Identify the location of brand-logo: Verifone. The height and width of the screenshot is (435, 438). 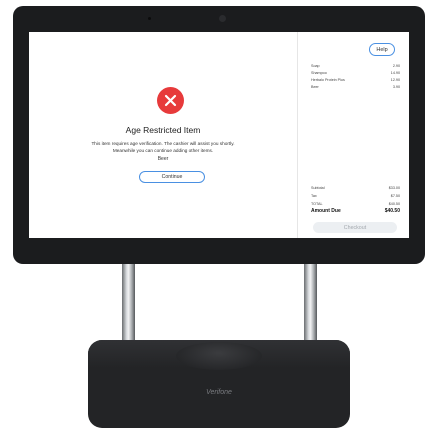
(219, 392).